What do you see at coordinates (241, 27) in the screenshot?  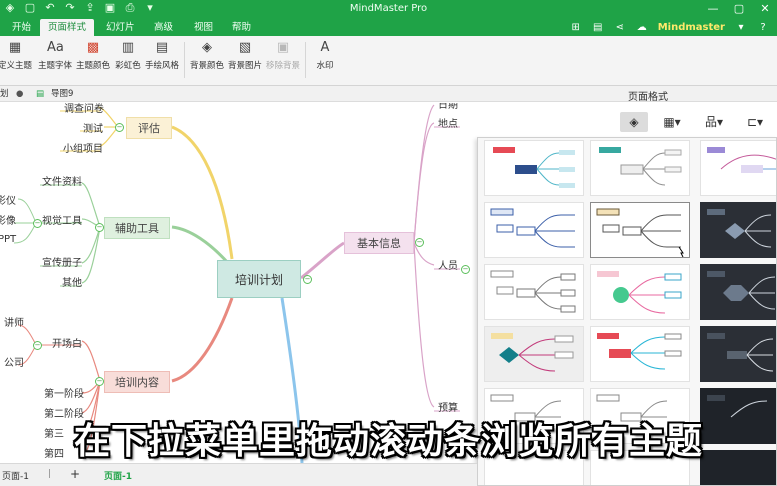 I see `tab-help: 帮助` at bounding box center [241, 27].